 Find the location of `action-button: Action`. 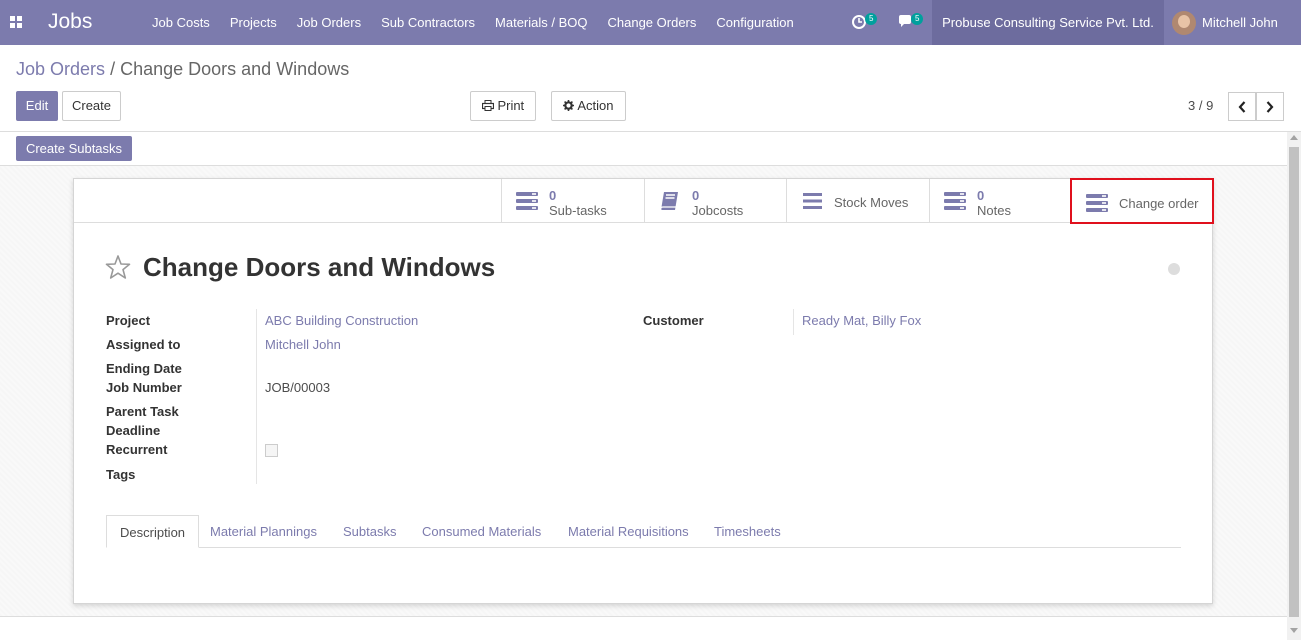

action-button: Action is located at coordinates (588, 106).